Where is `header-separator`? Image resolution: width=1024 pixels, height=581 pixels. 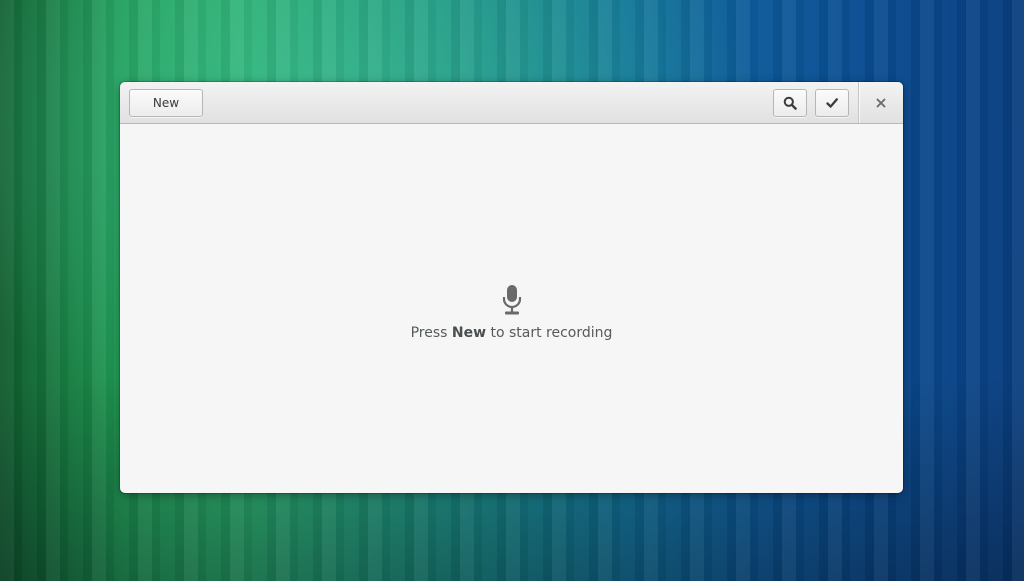
header-separator is located at coordinates (858, 102).